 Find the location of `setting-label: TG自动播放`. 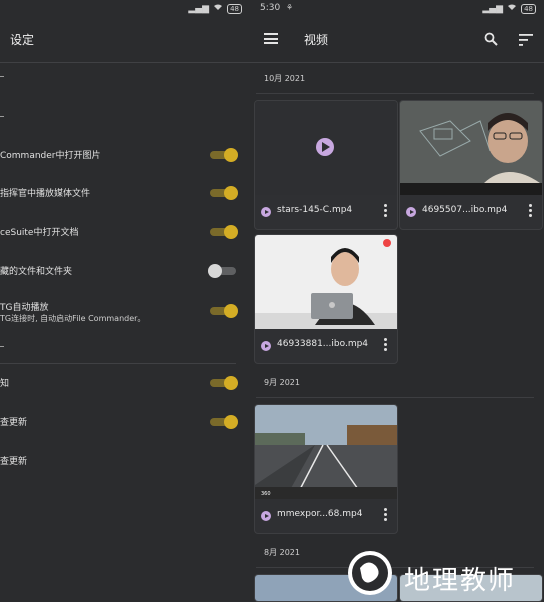

setting-label: TG自动播放 is located at coordinates (24, 308).